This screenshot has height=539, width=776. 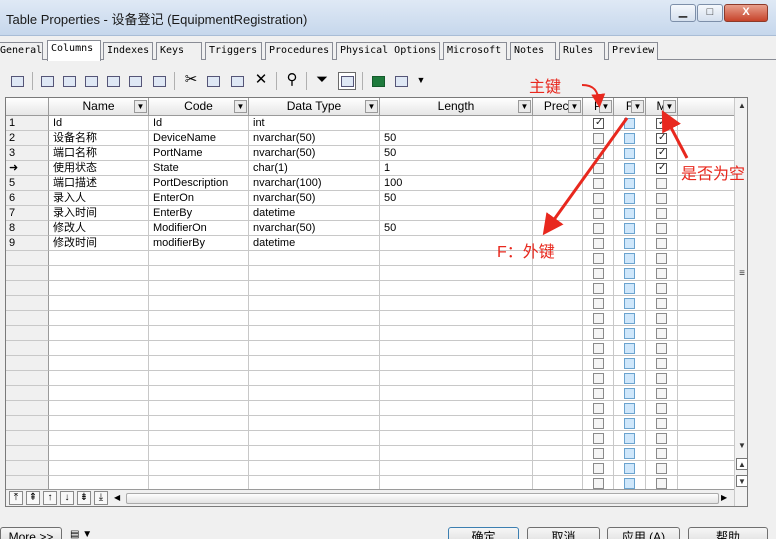 I want to click on cell-name: 修改人, so click(x=99, y=228).